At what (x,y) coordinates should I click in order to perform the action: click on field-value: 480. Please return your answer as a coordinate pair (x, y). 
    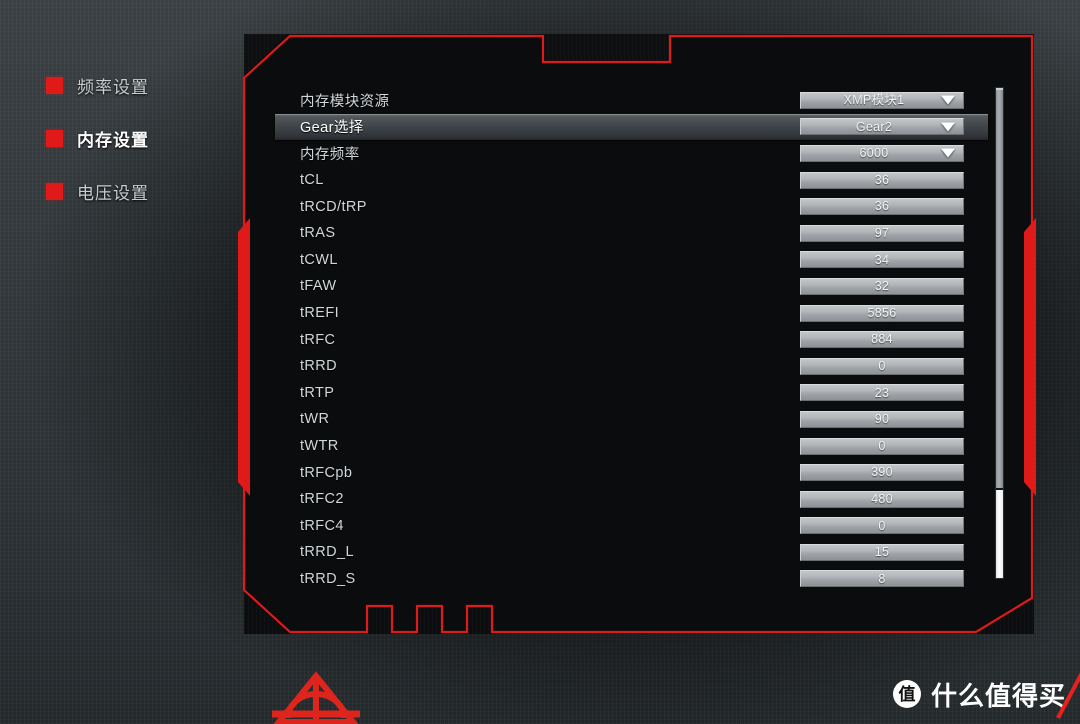
    Looking at the image, I should click on (882, 498).